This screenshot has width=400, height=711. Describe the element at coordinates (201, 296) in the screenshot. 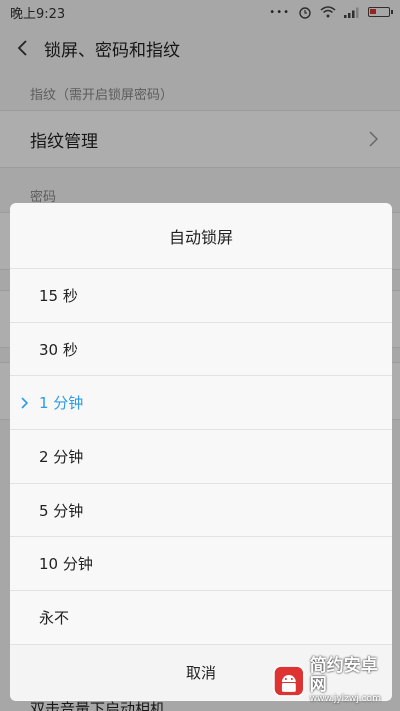

I see `option-15s: 15 秒` at that location.